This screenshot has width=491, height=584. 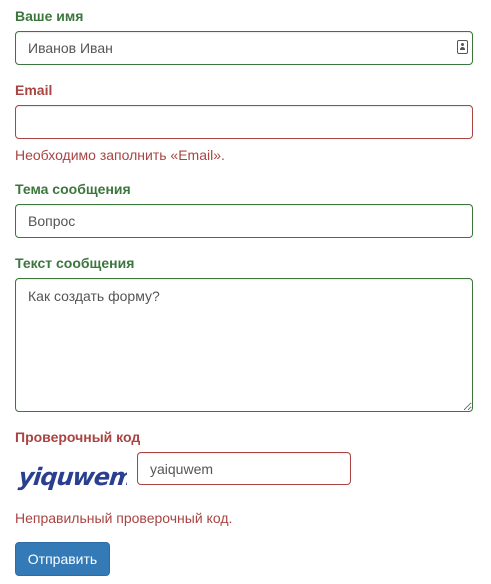 I want to click on email-input, so click(x=244, y=122).